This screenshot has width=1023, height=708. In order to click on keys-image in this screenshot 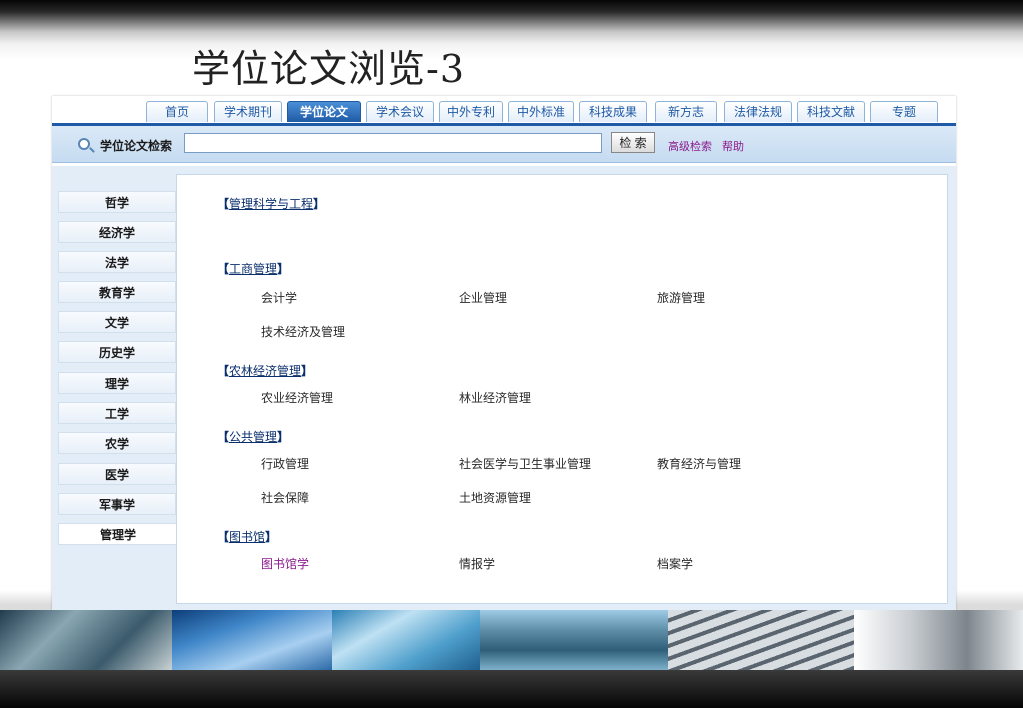, I will do `click(938, 640)`.